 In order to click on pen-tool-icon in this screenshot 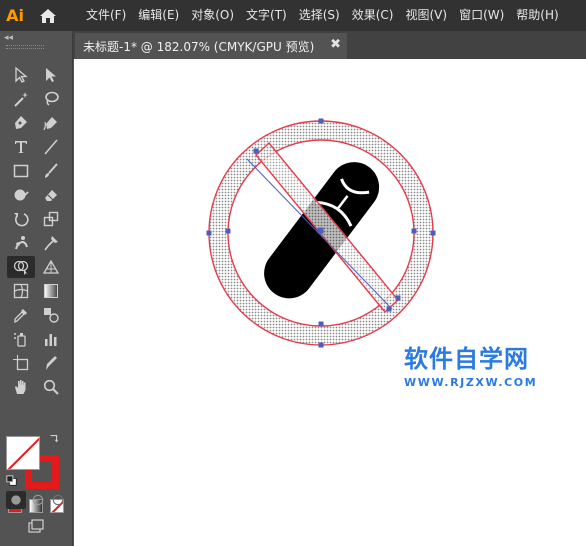, I will do `click(21, 123)`.